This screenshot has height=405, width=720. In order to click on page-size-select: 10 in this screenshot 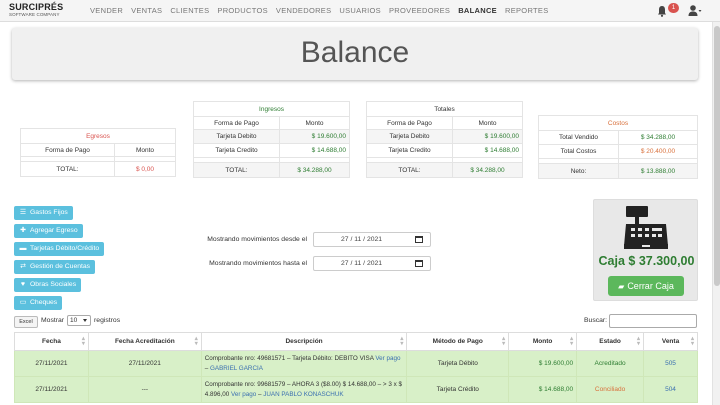, I will do `click(79, 320)`.